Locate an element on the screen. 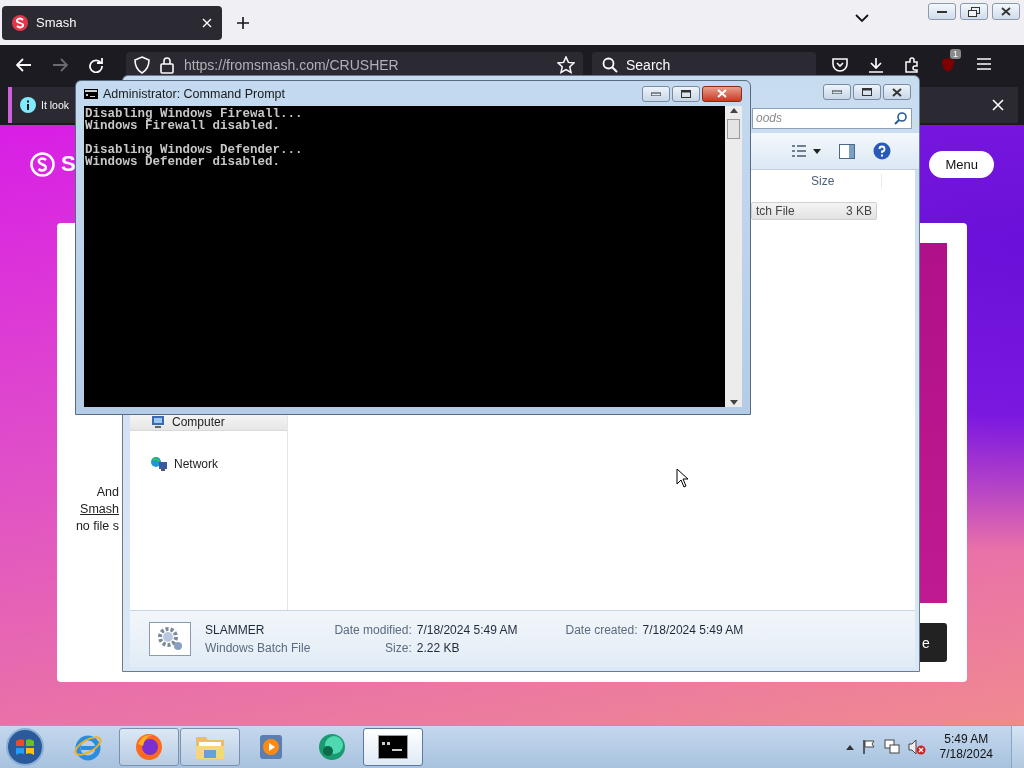  start-button is located at coordinates (25, 747).